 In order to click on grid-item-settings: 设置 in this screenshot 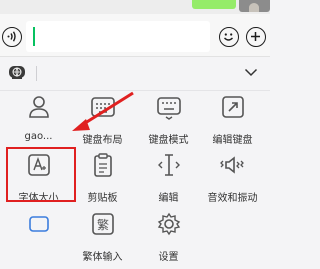, I will do `click(168, 239)`.